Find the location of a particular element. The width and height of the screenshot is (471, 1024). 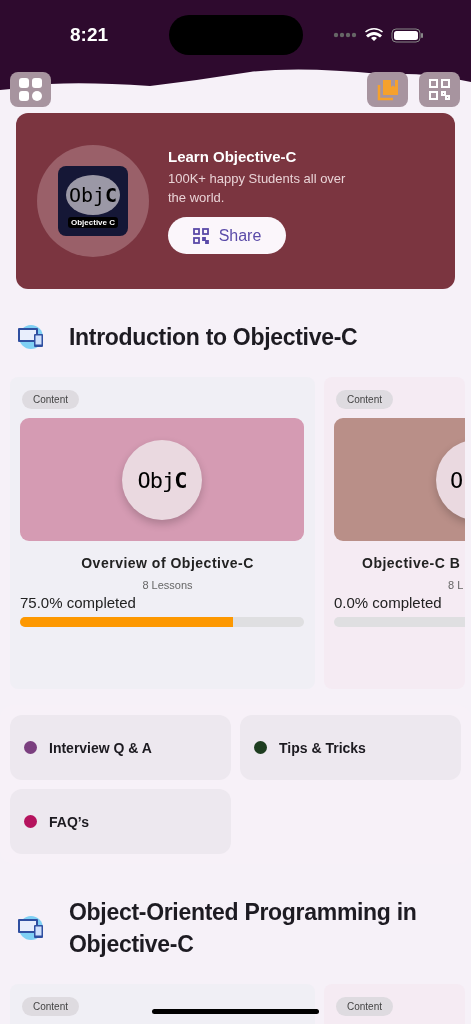

battery-icon is located at coordinates (407, 35).